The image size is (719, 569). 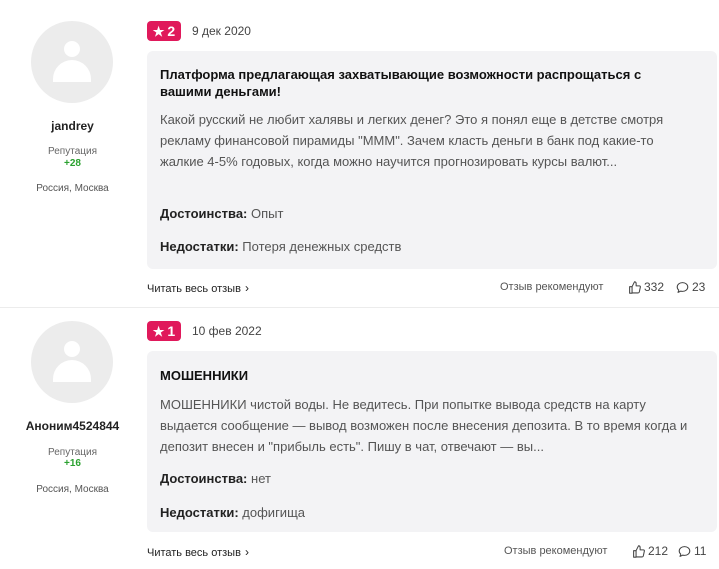 I want to click on cons: Недостатки: дофигища, so click(x=232, y=512).